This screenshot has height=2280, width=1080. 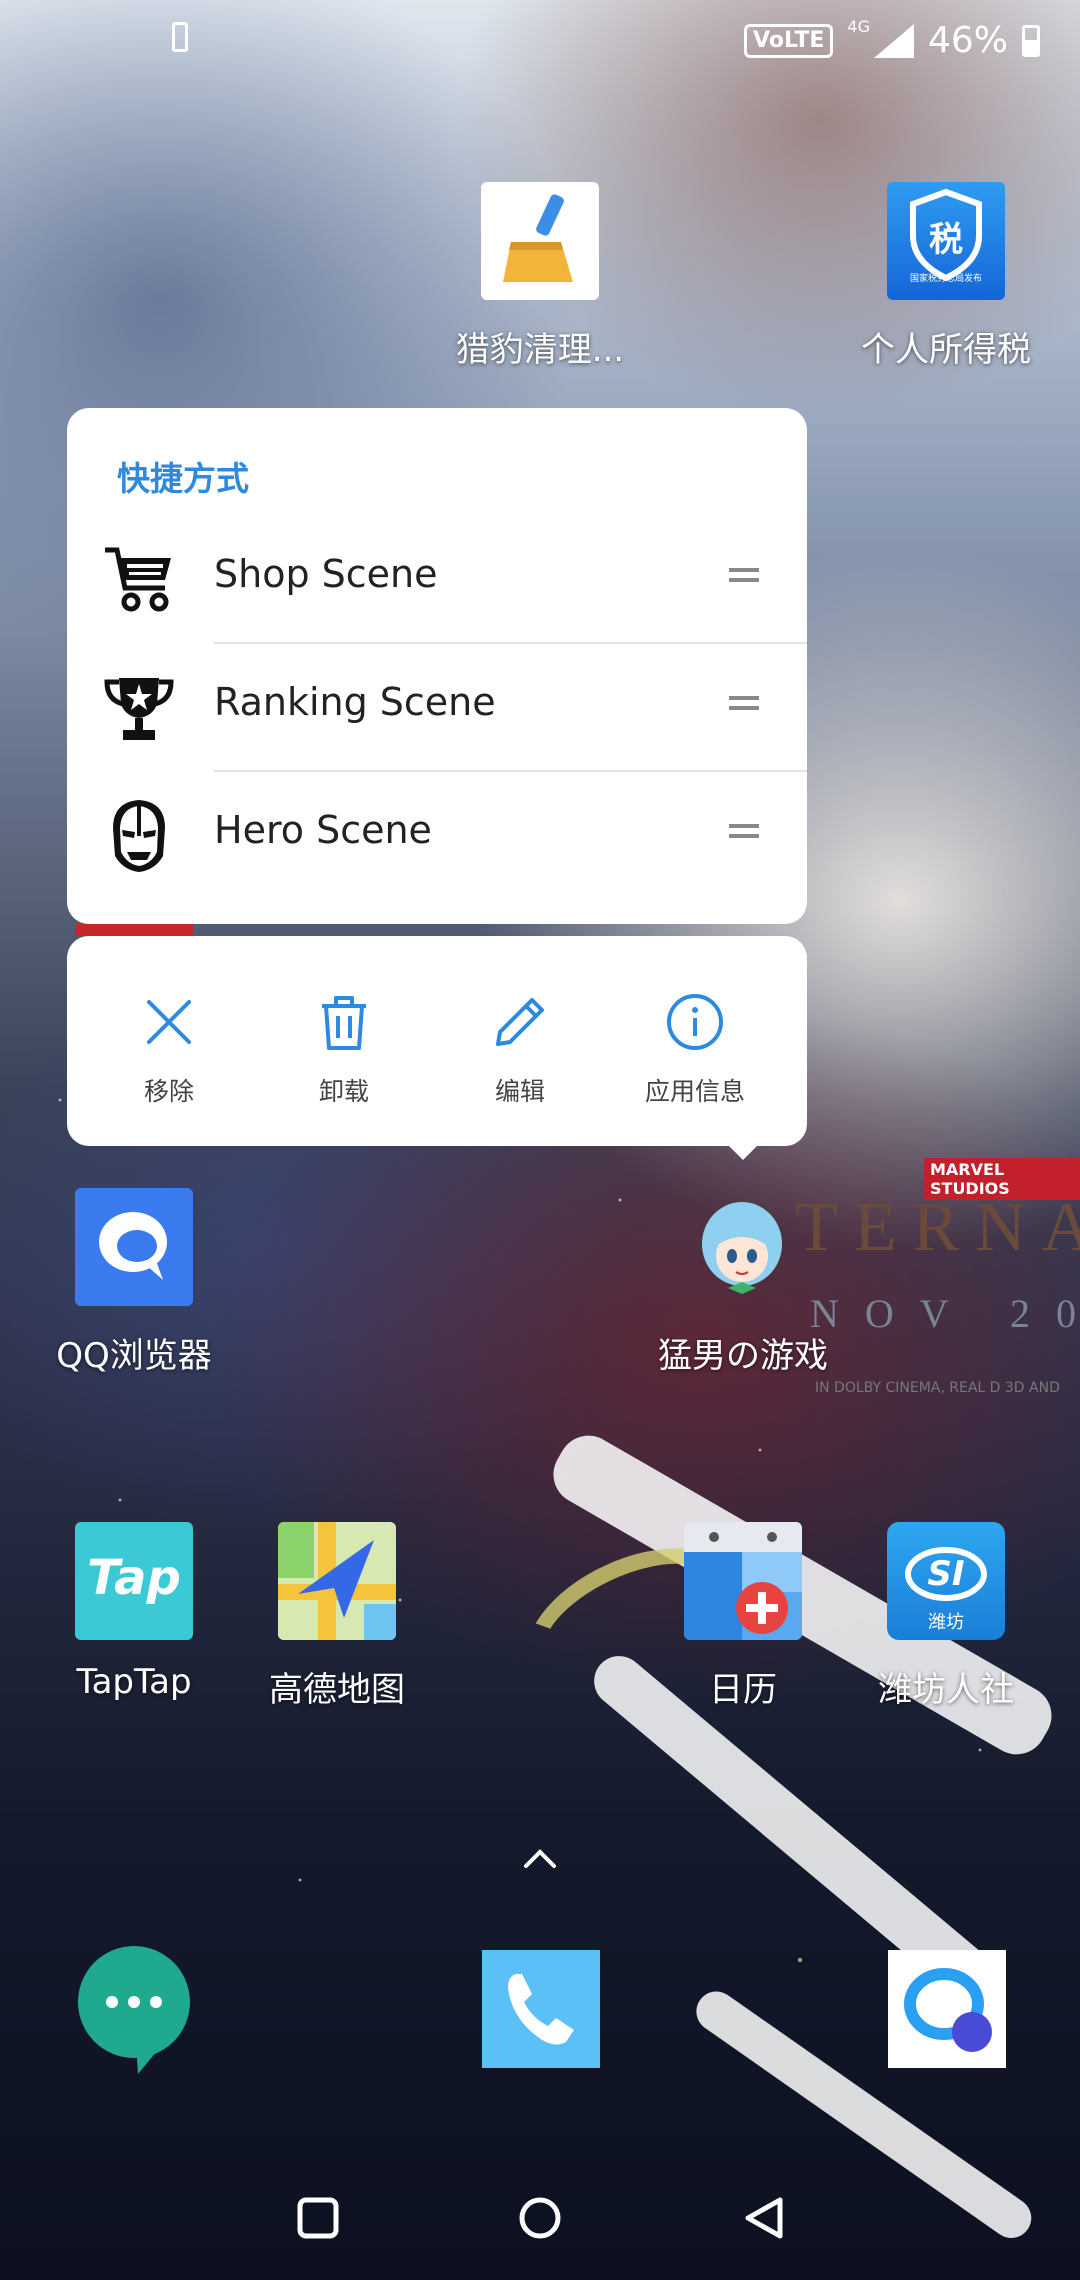 I want to click on app-calendar: 日历, so click(x=743, y=1616).